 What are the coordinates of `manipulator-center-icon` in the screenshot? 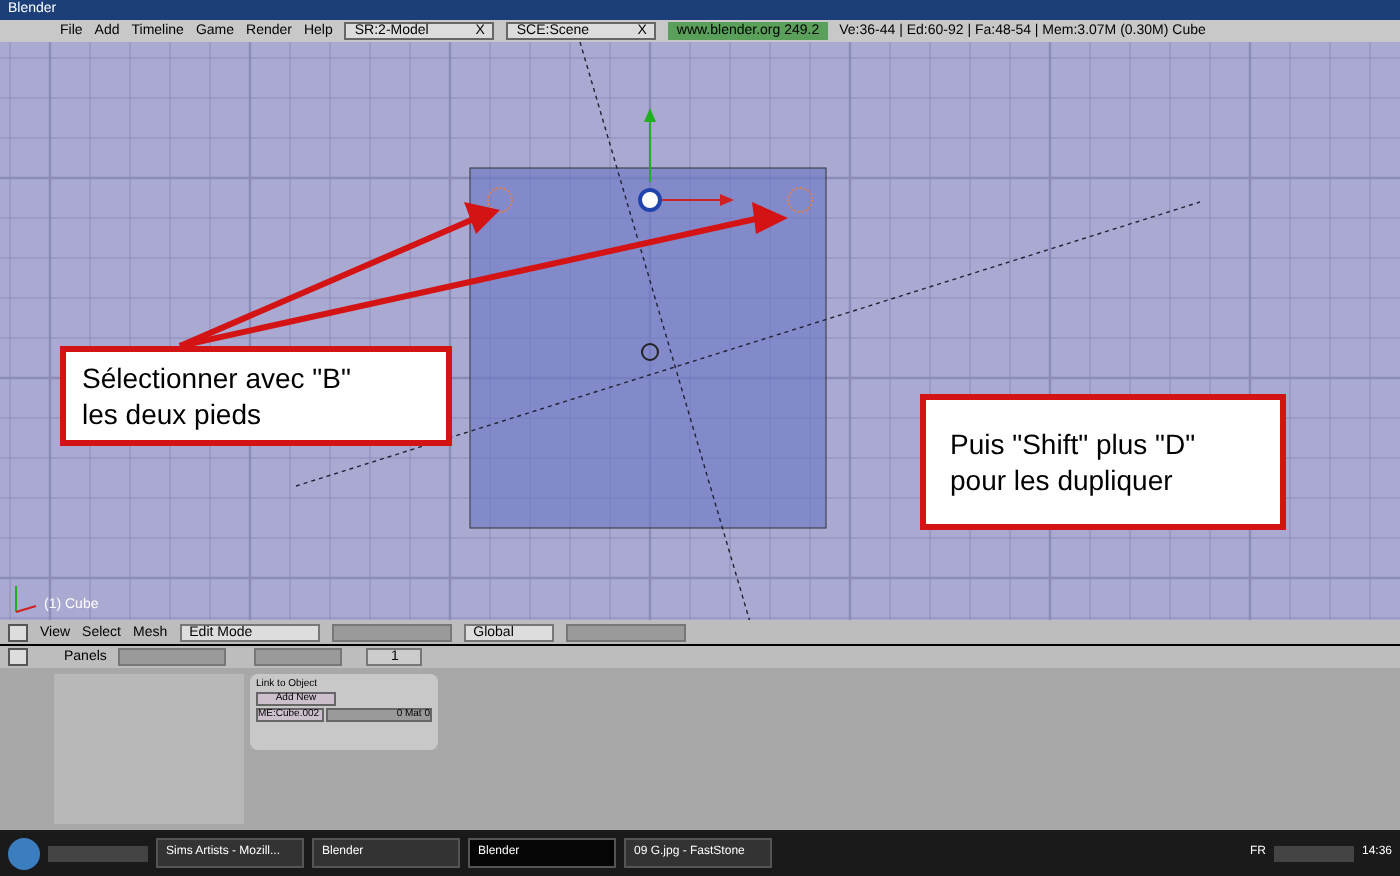 It's located at (650, 199).